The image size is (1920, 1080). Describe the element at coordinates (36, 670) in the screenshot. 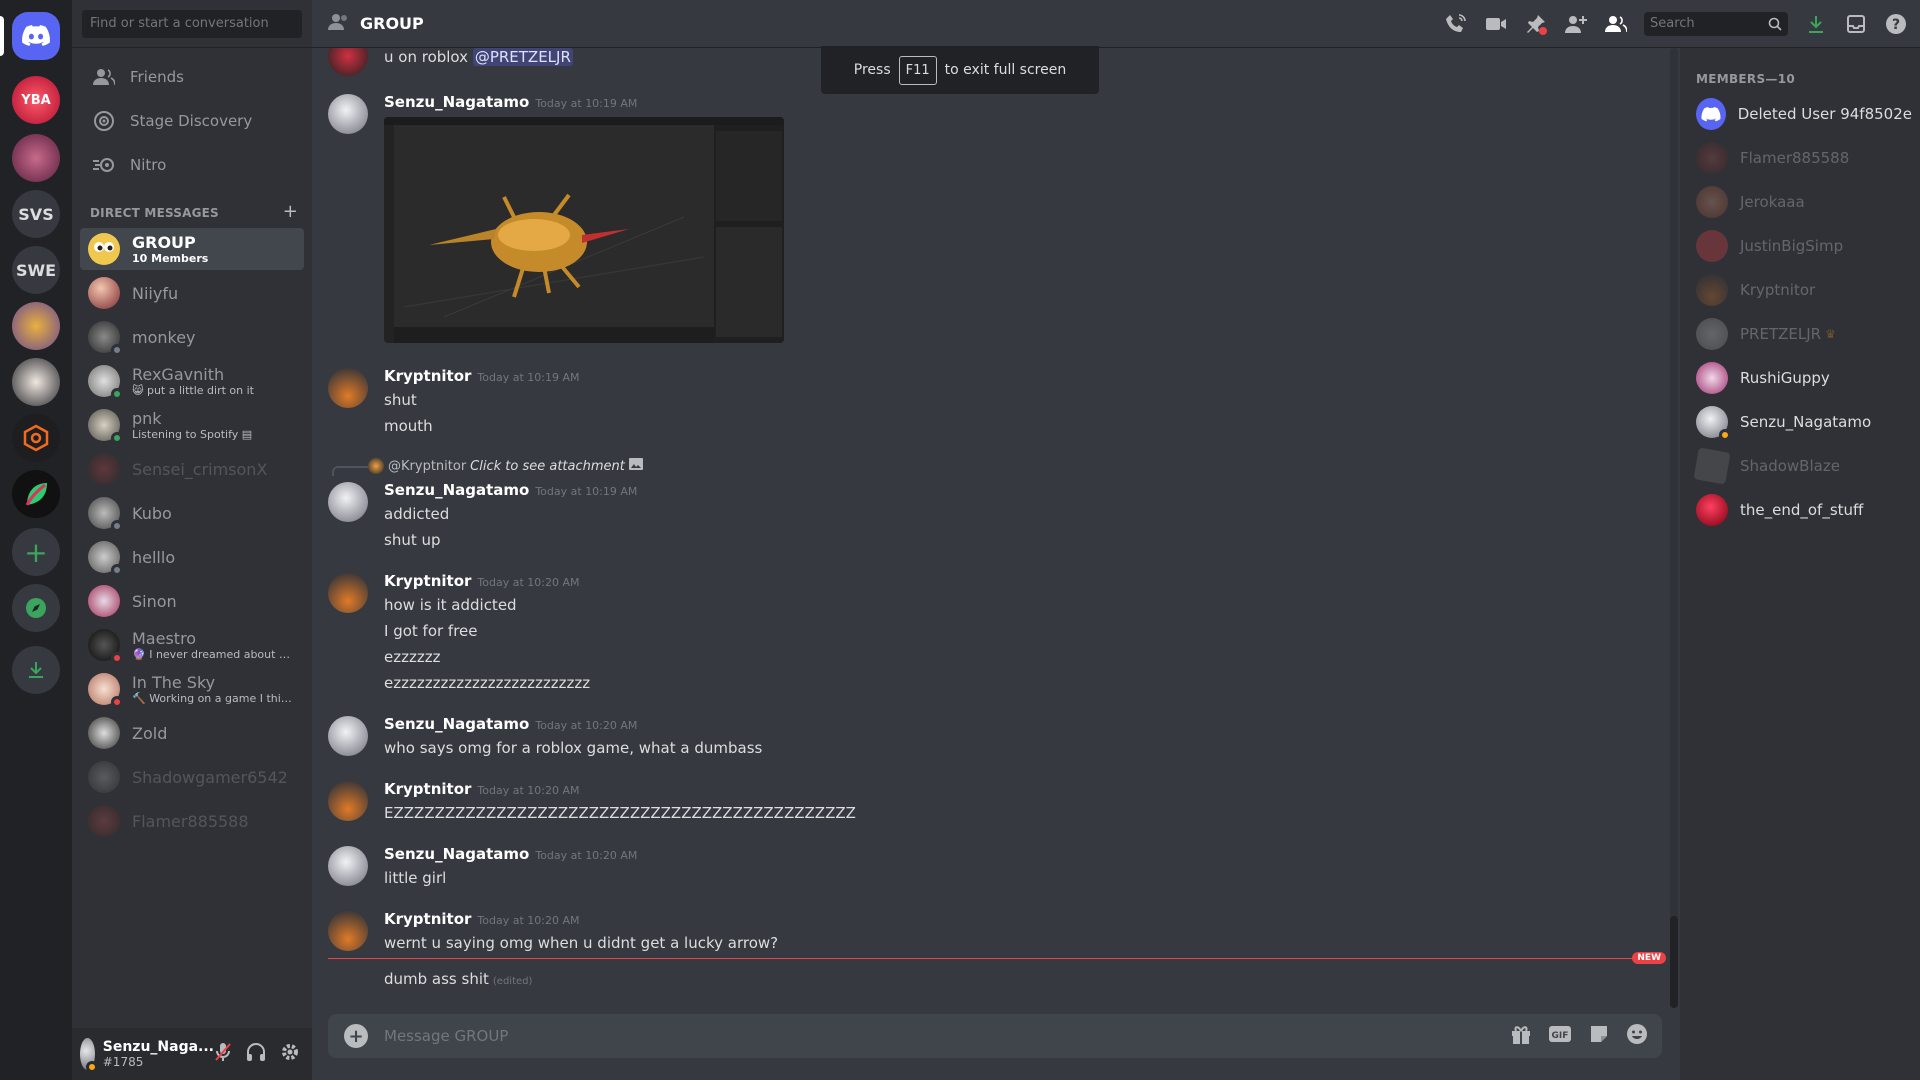

I see `download-apps-button` at that location.